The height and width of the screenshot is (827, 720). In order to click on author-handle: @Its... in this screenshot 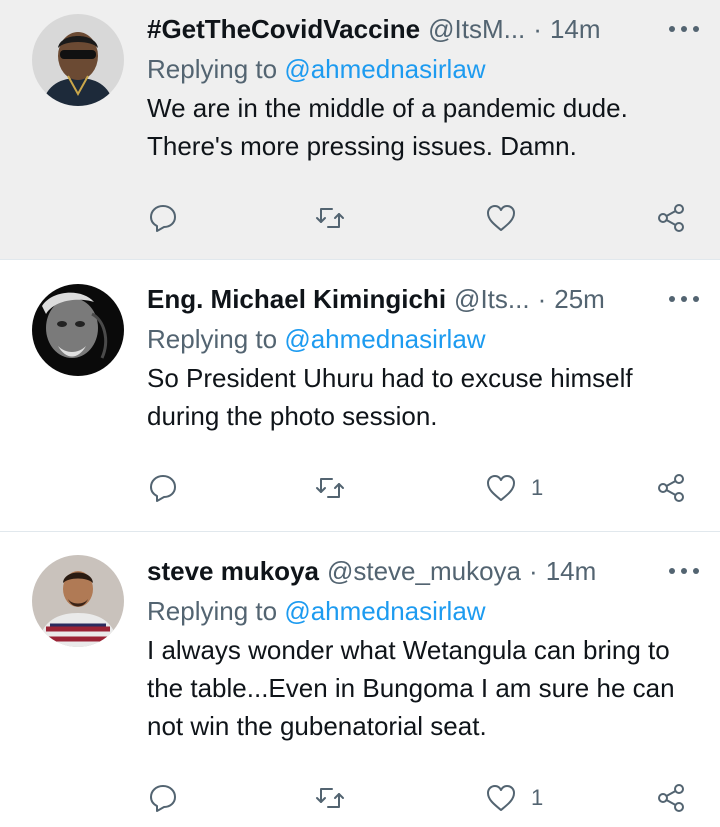, I will do `click(492, 299)`.